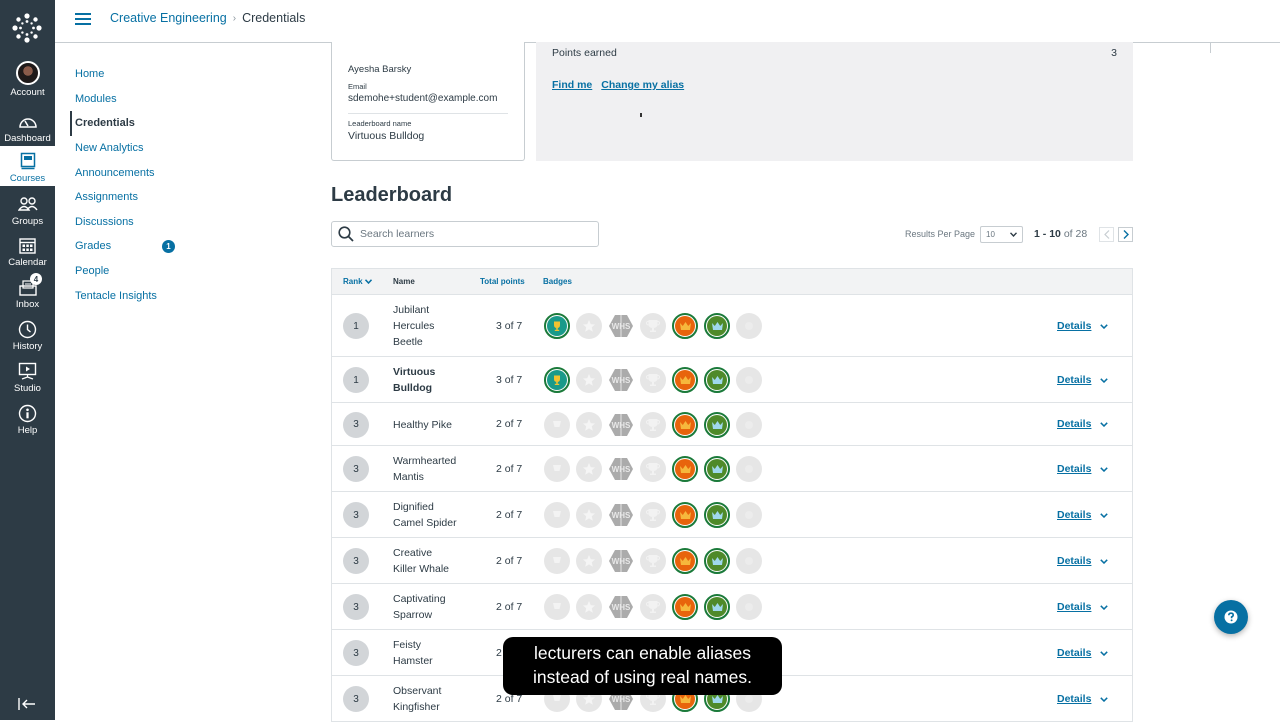  I want to click on course-nav-new-analytics: New Analytics, so click(170, 148).